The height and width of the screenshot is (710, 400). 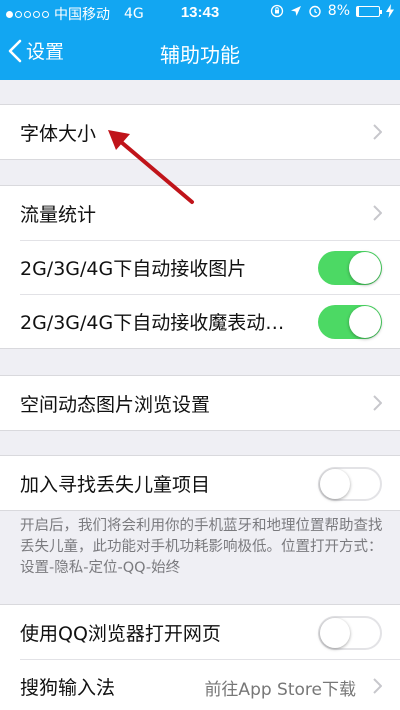 What do you see at coordinates (350, 322) in the screenshot?
I see `auto-receive-magic-emoji-toggle` at bounding box center [350, 322].